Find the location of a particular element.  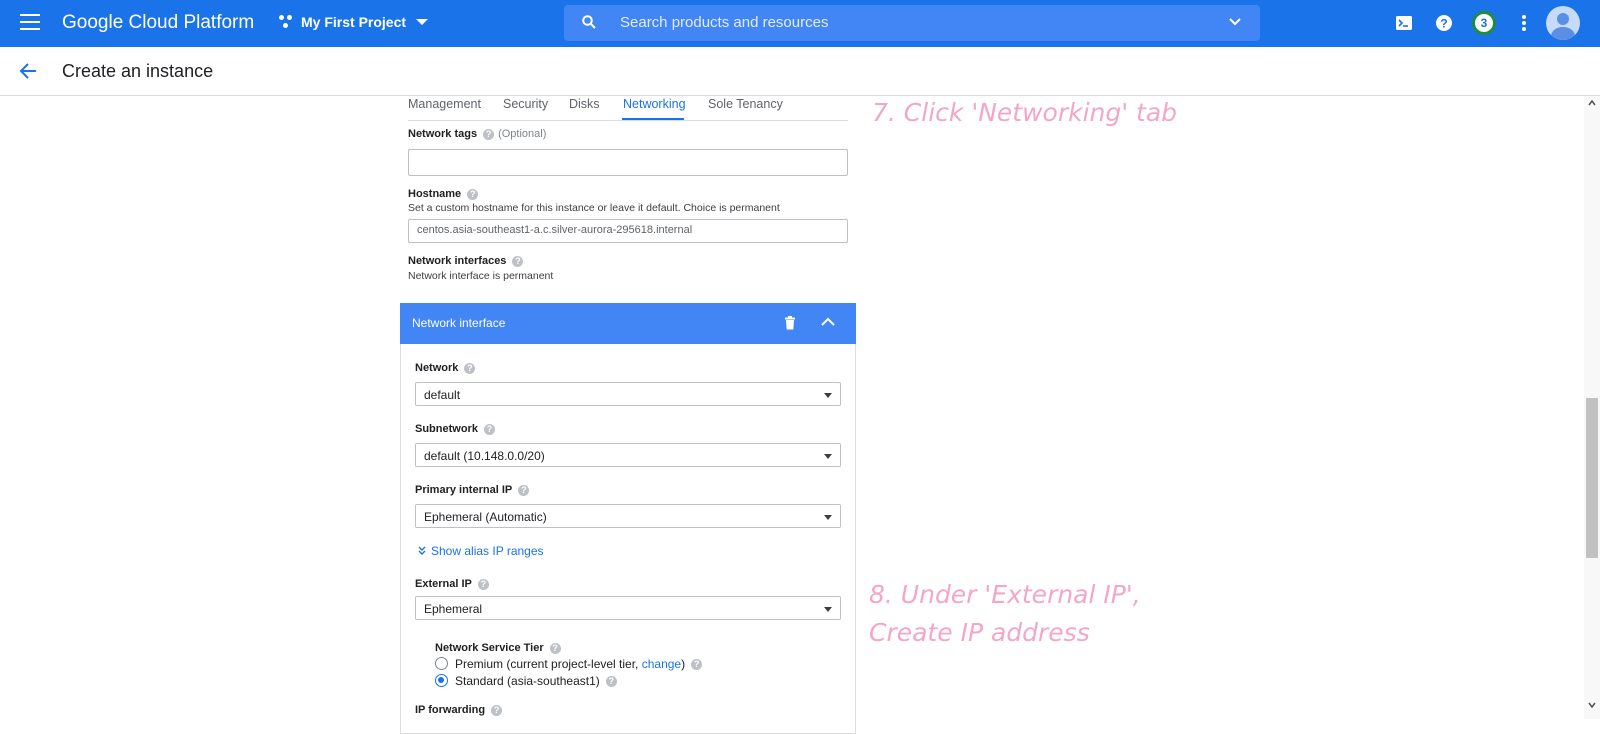

external-ip-select: Ephemeral is located at coordinates (628, 608).